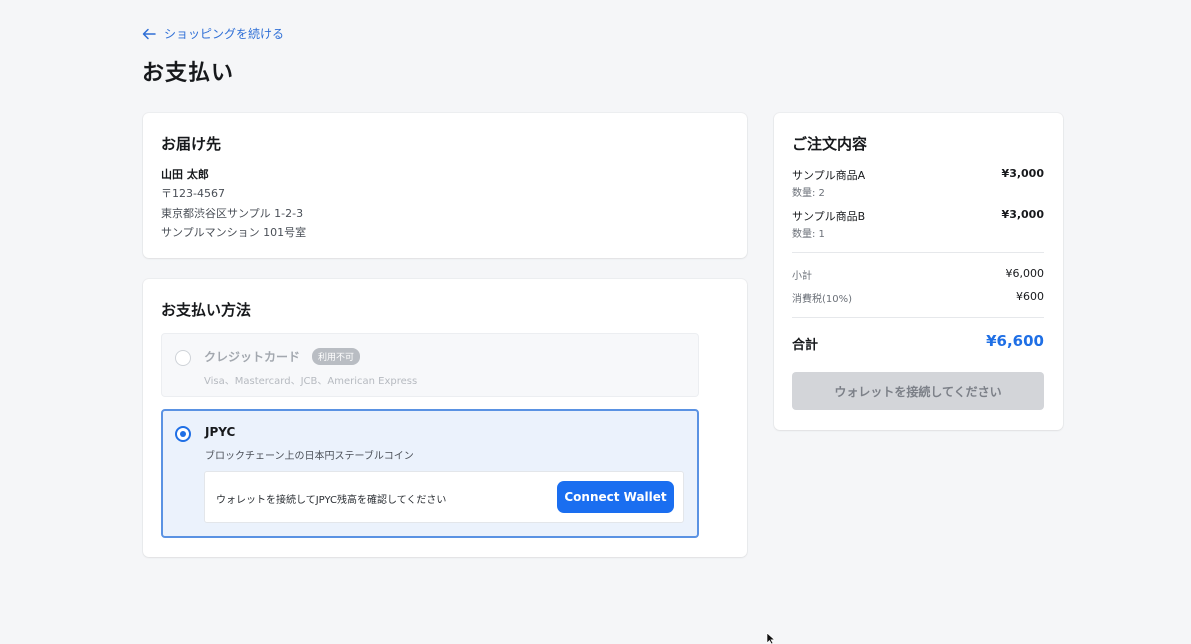 This screenshot has width=1191, height=644. What do you see at coordinates (183, 358) in the screenshot?
I see `credit-card-radio` at bounding box center [183, 358].